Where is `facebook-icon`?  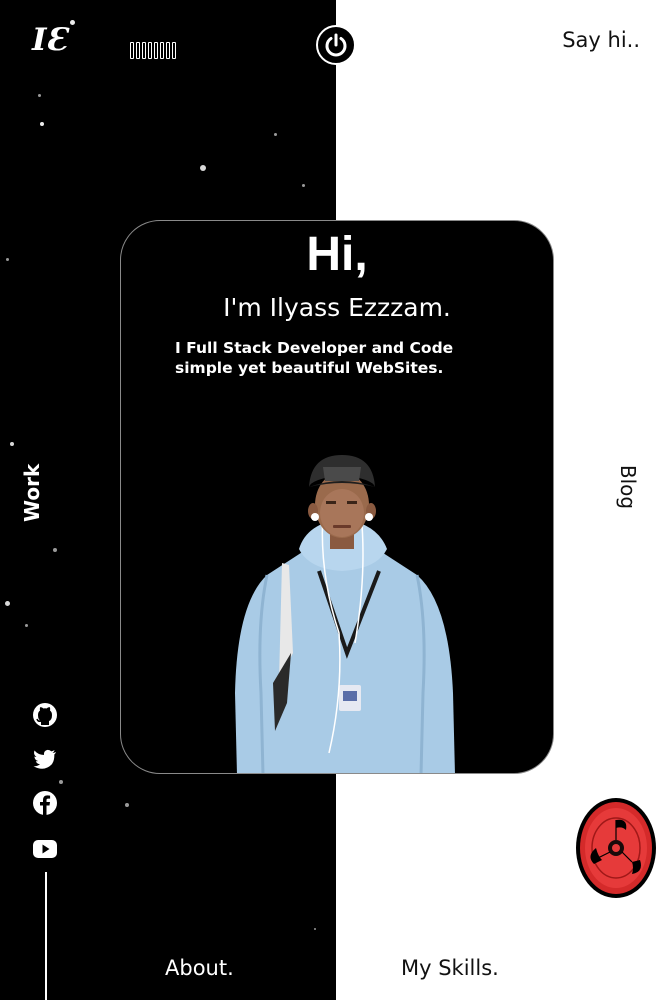
facebook-icon is located at coordinates (45, 803).